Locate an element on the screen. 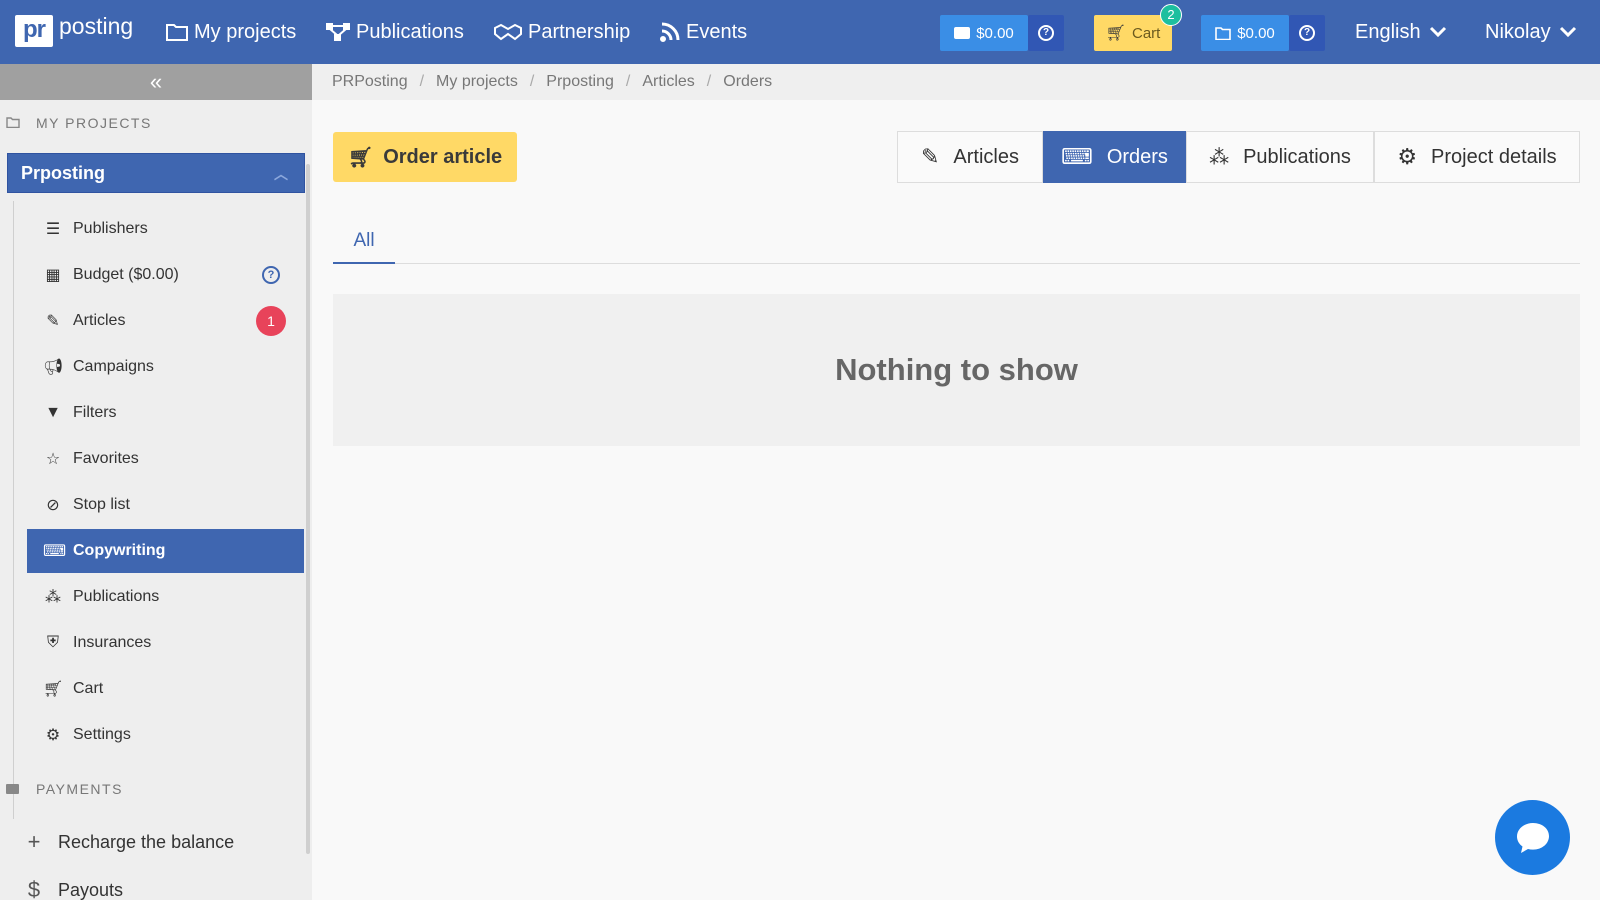 Image resolution: width=1600 pixels, height=900 pixels. nav-partnership-label: Partnership is located at coordinates (579, 31).